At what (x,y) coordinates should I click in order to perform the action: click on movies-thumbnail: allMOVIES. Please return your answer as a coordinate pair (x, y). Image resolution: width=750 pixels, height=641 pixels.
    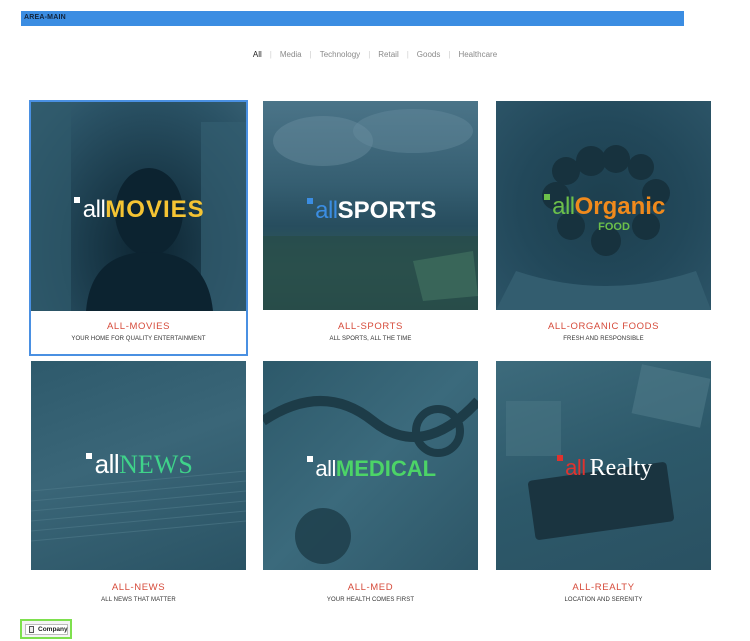
    Looking at the image, I should click on (138, 206).